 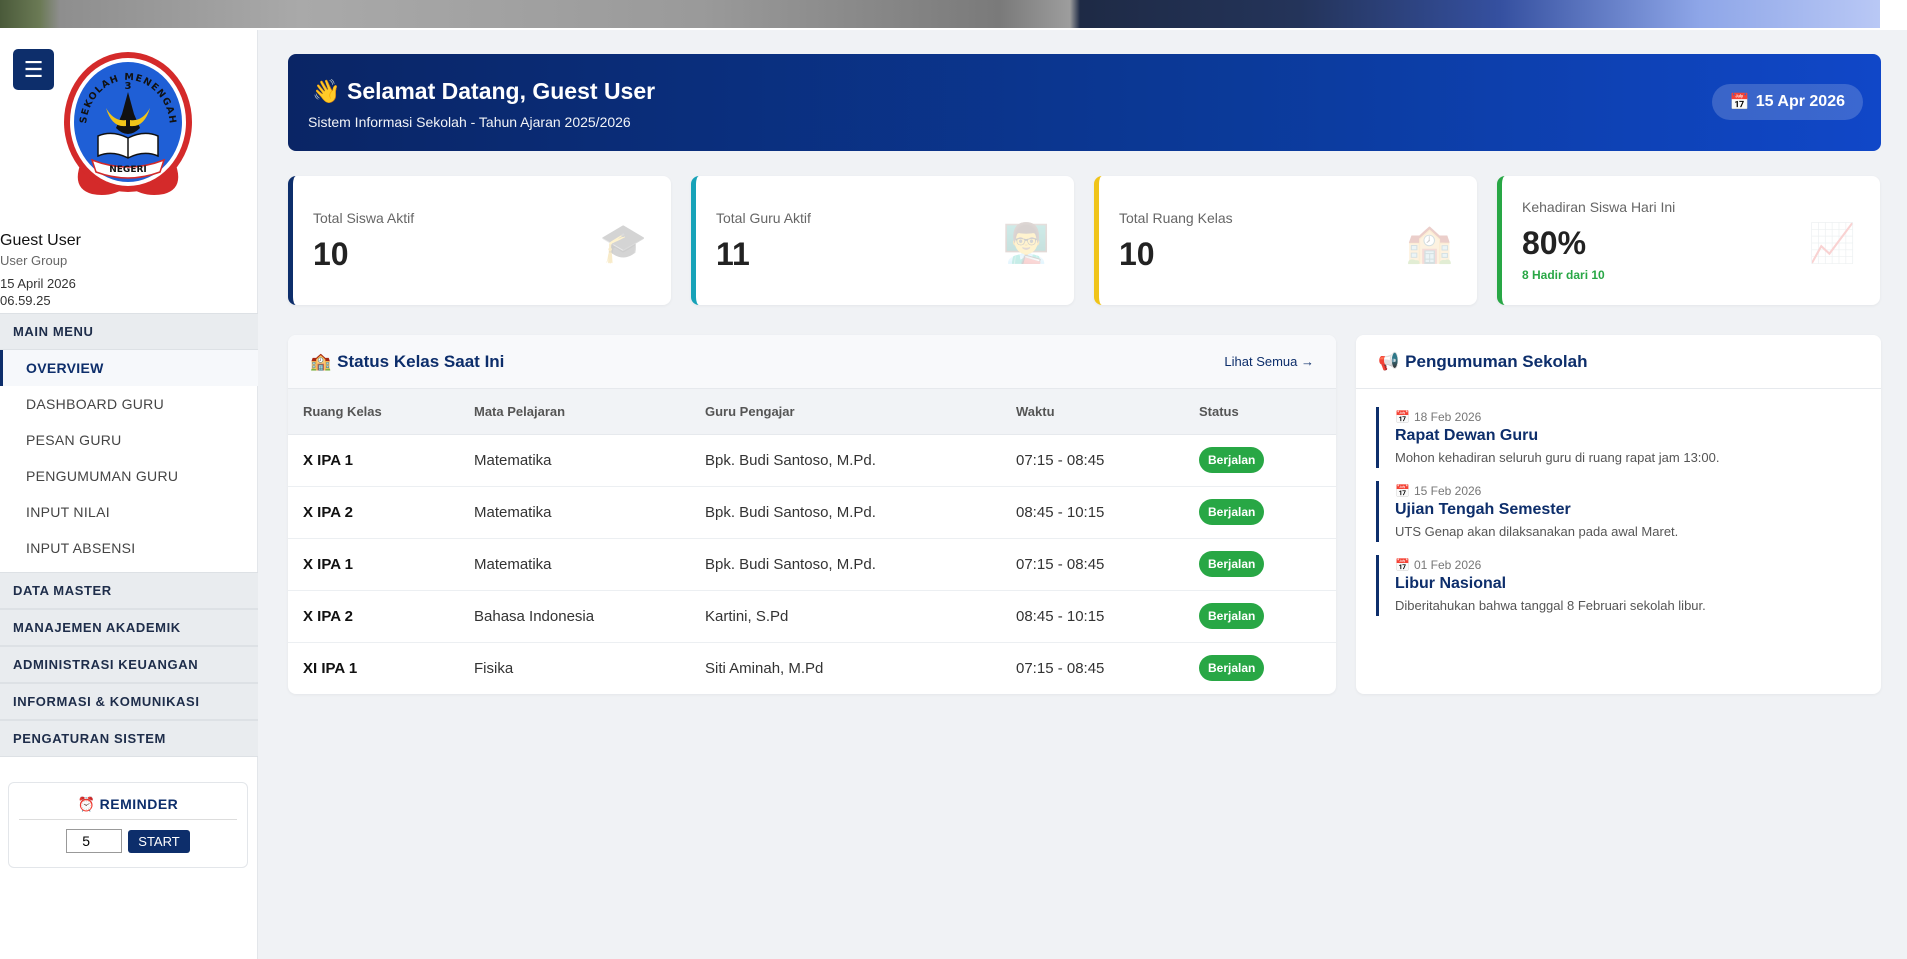 I want to click on announcement-date: 📅 18 Feb 2026, so click(x=1628, y=417).